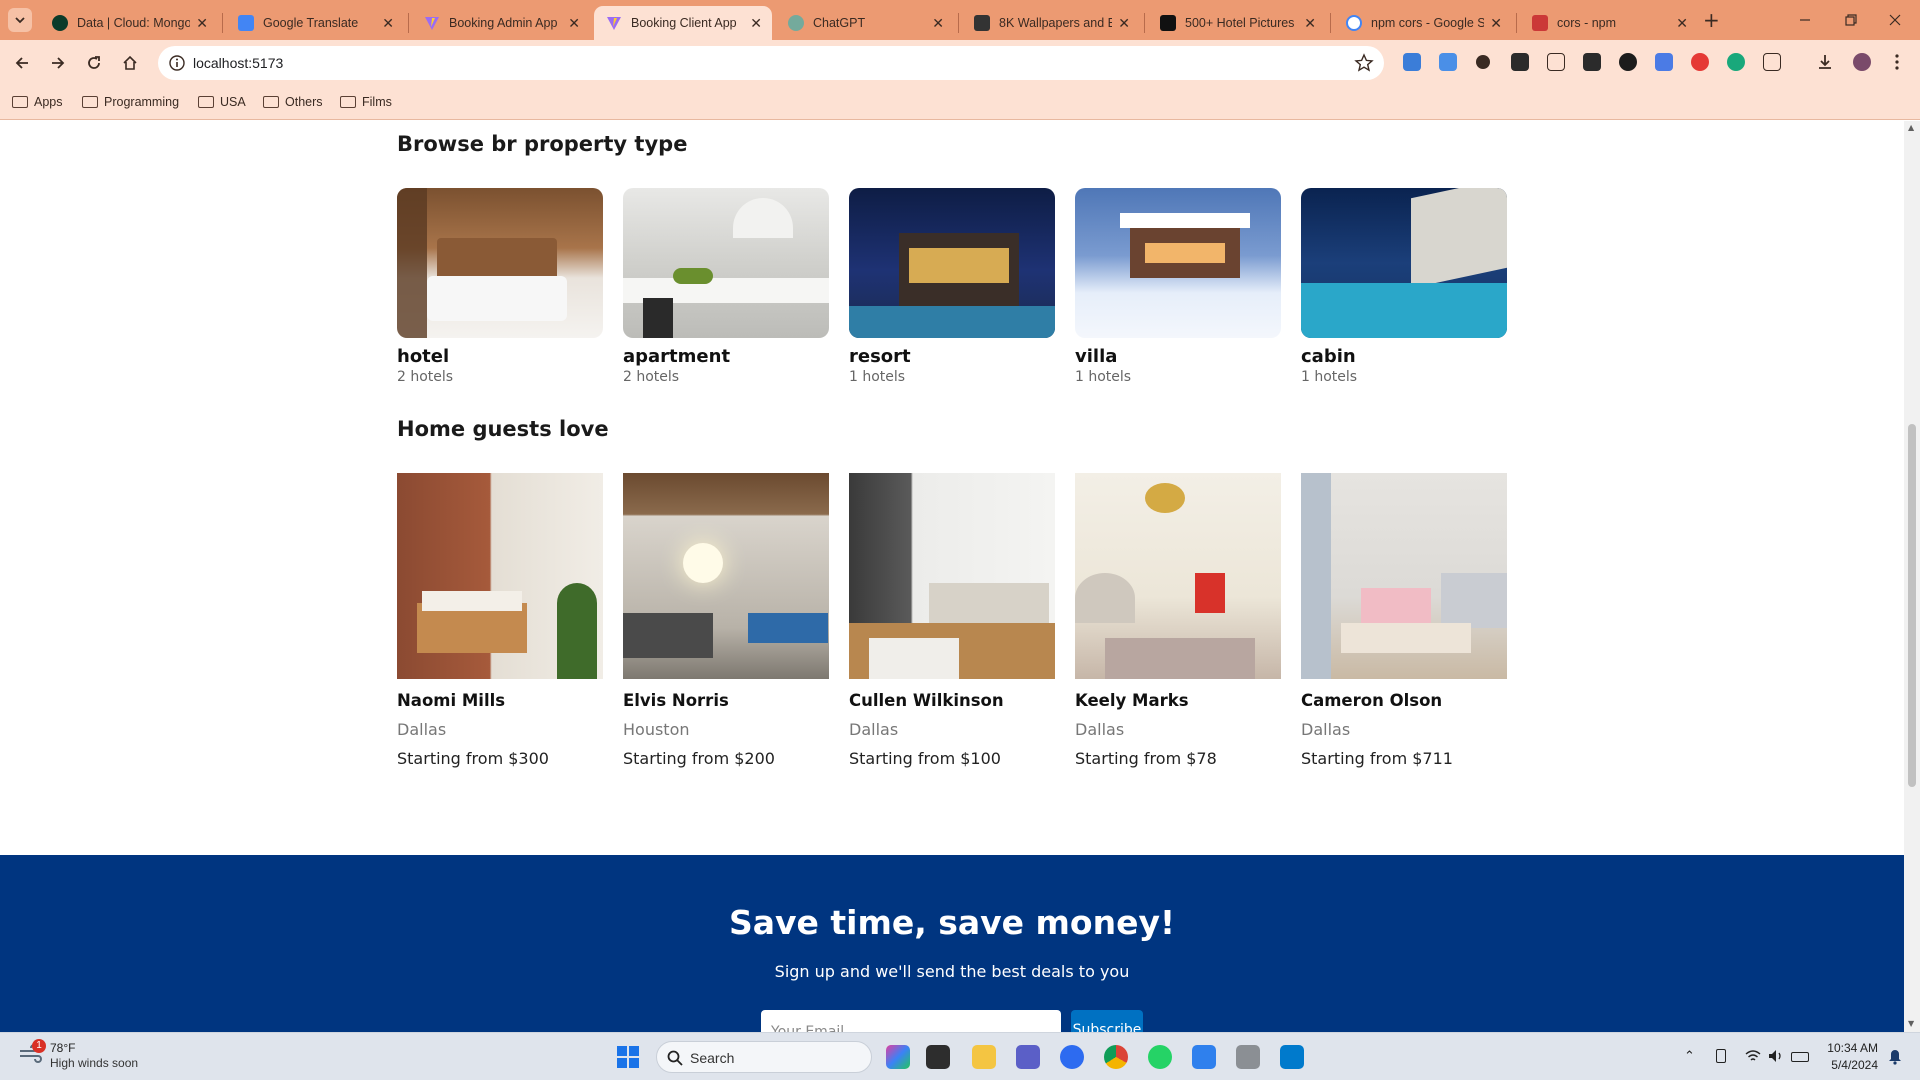 The image size is (1920, 1080). What do you see at coordinates (1800, 1057) in the screenshot?
I see `battery-icon` at bounding box center [1800, 1057].